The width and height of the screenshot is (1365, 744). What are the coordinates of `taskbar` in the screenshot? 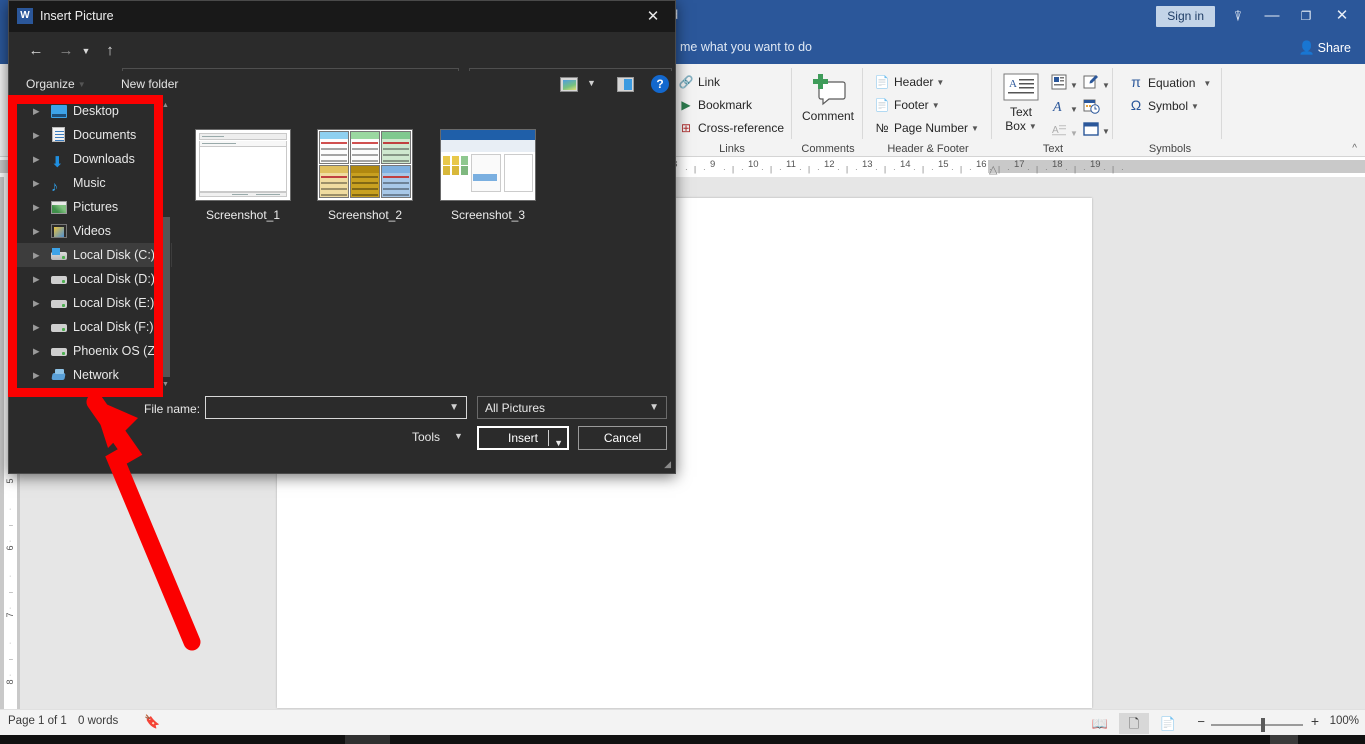 It's located at (682, 739).